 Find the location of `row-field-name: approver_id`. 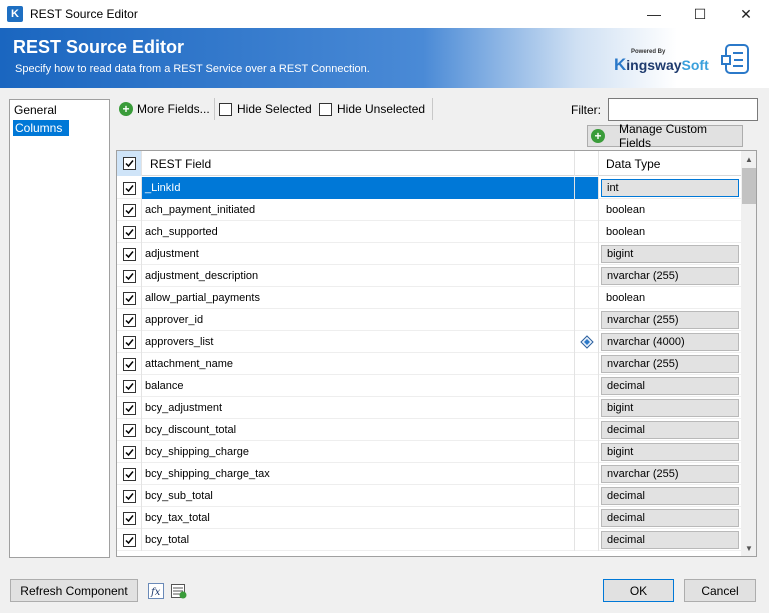

row-field-name: approver_id is located at coordinates (358, 320).